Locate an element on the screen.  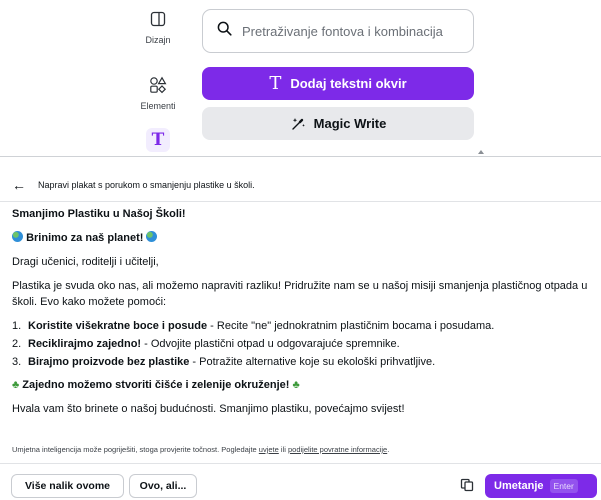
insert-button: Umetanje Enter is located at coordinates (541, 486).